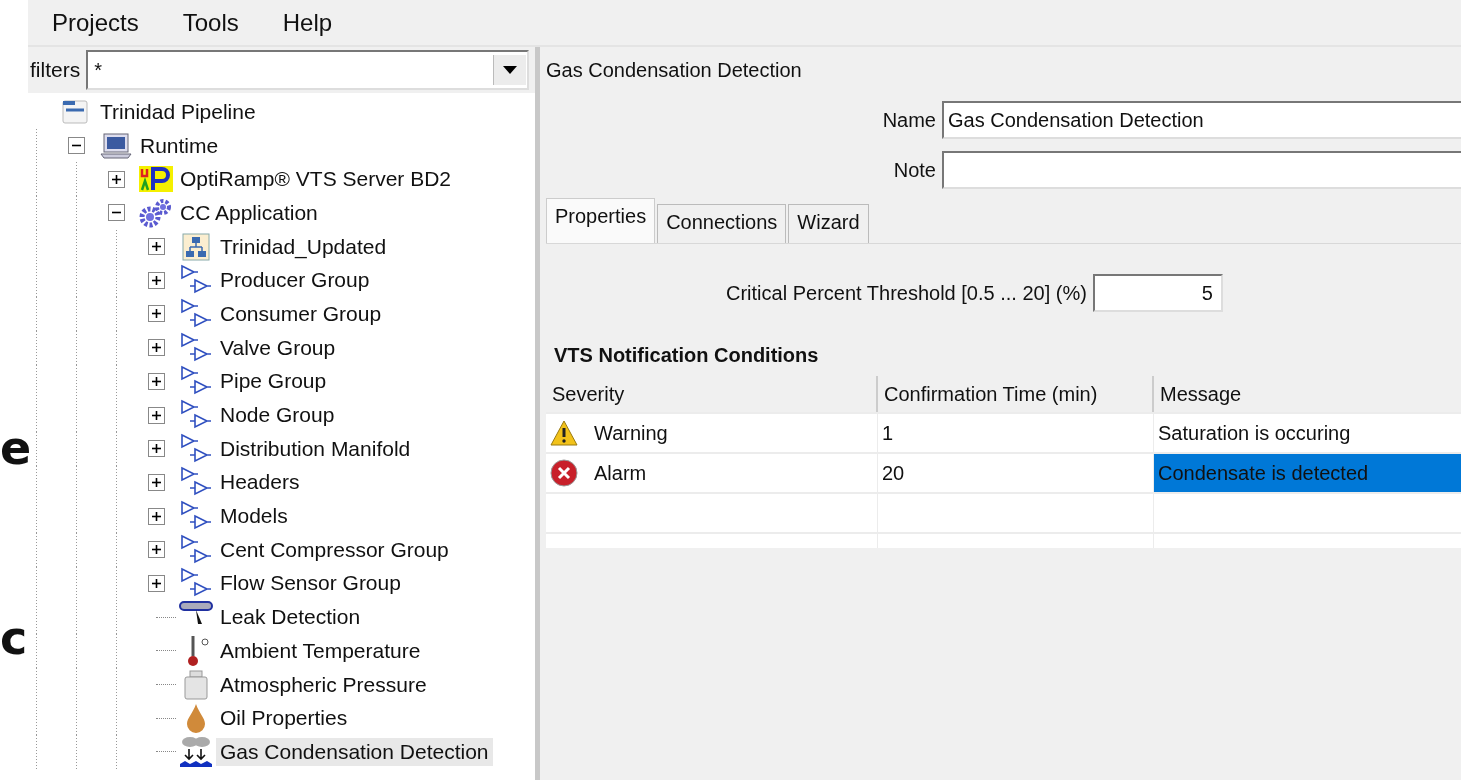 This screenshot has width=1461, height=780. Describe the element at coordinates (295, 280) in the screenshot. I see `tree-item: Producer Group` at that location.